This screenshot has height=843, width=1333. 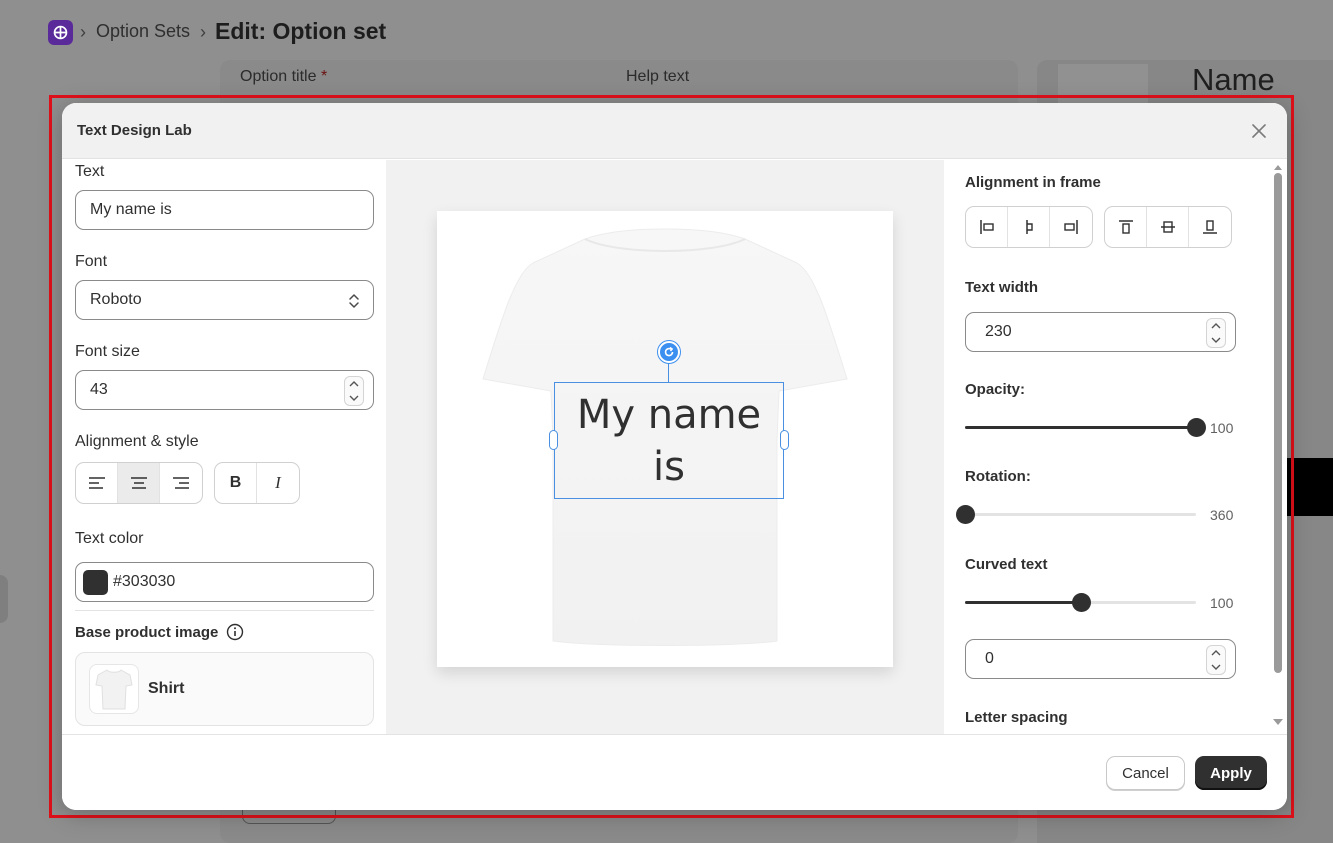 I want to click on info-icon, so click(x=235, y=632).